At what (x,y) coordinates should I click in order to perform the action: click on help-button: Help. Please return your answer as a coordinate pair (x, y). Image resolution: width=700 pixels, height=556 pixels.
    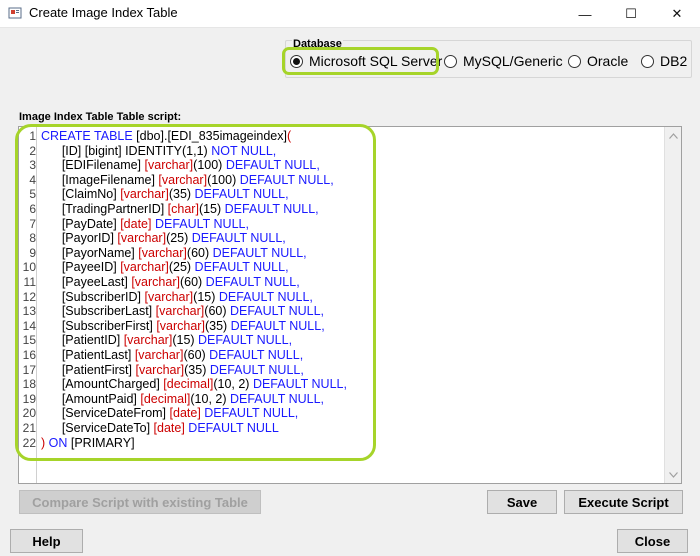
    Looking at the image, I should click on (46, 541).